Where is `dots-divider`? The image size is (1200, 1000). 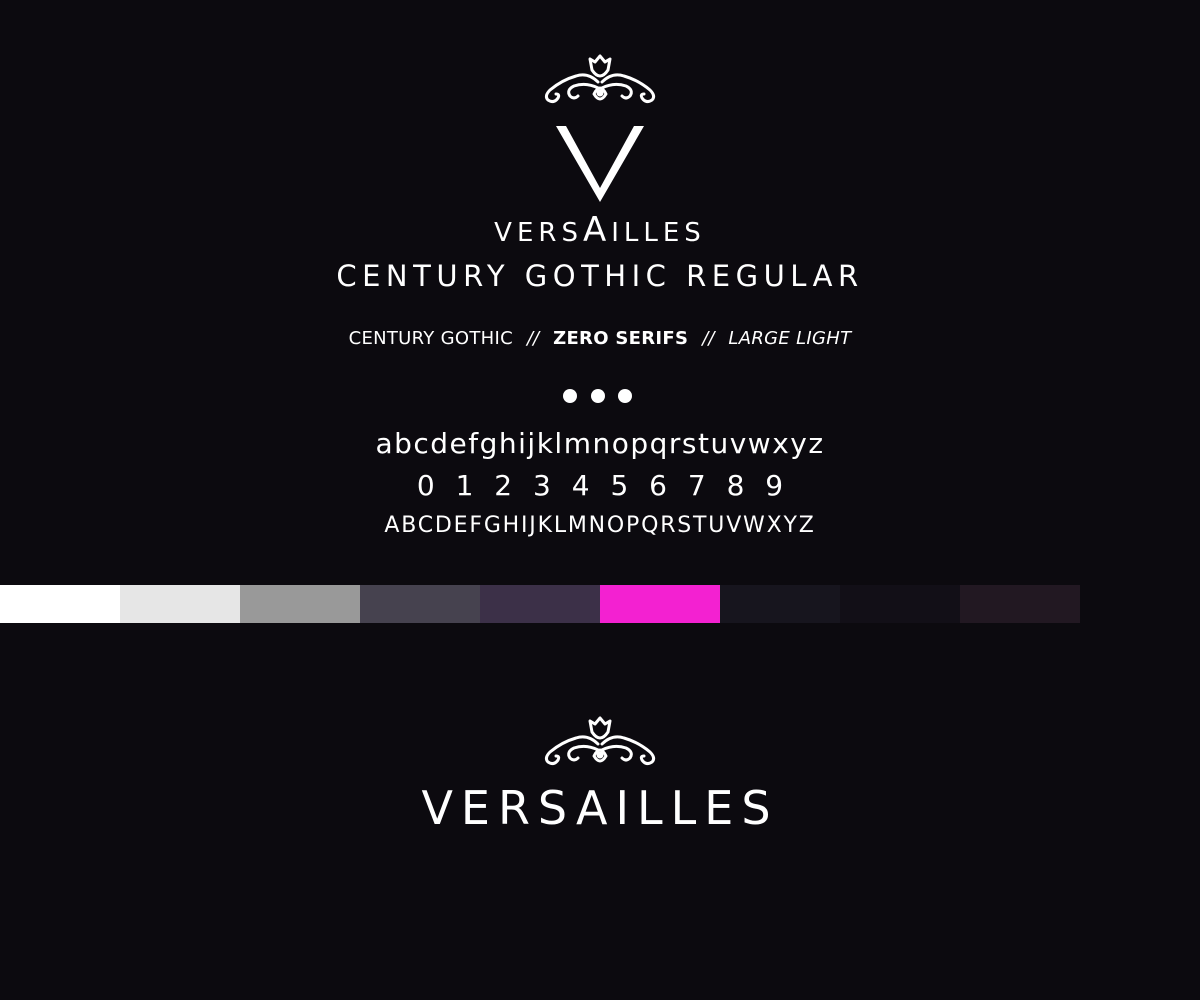 dots-divider is located at coordinates (600, 397).